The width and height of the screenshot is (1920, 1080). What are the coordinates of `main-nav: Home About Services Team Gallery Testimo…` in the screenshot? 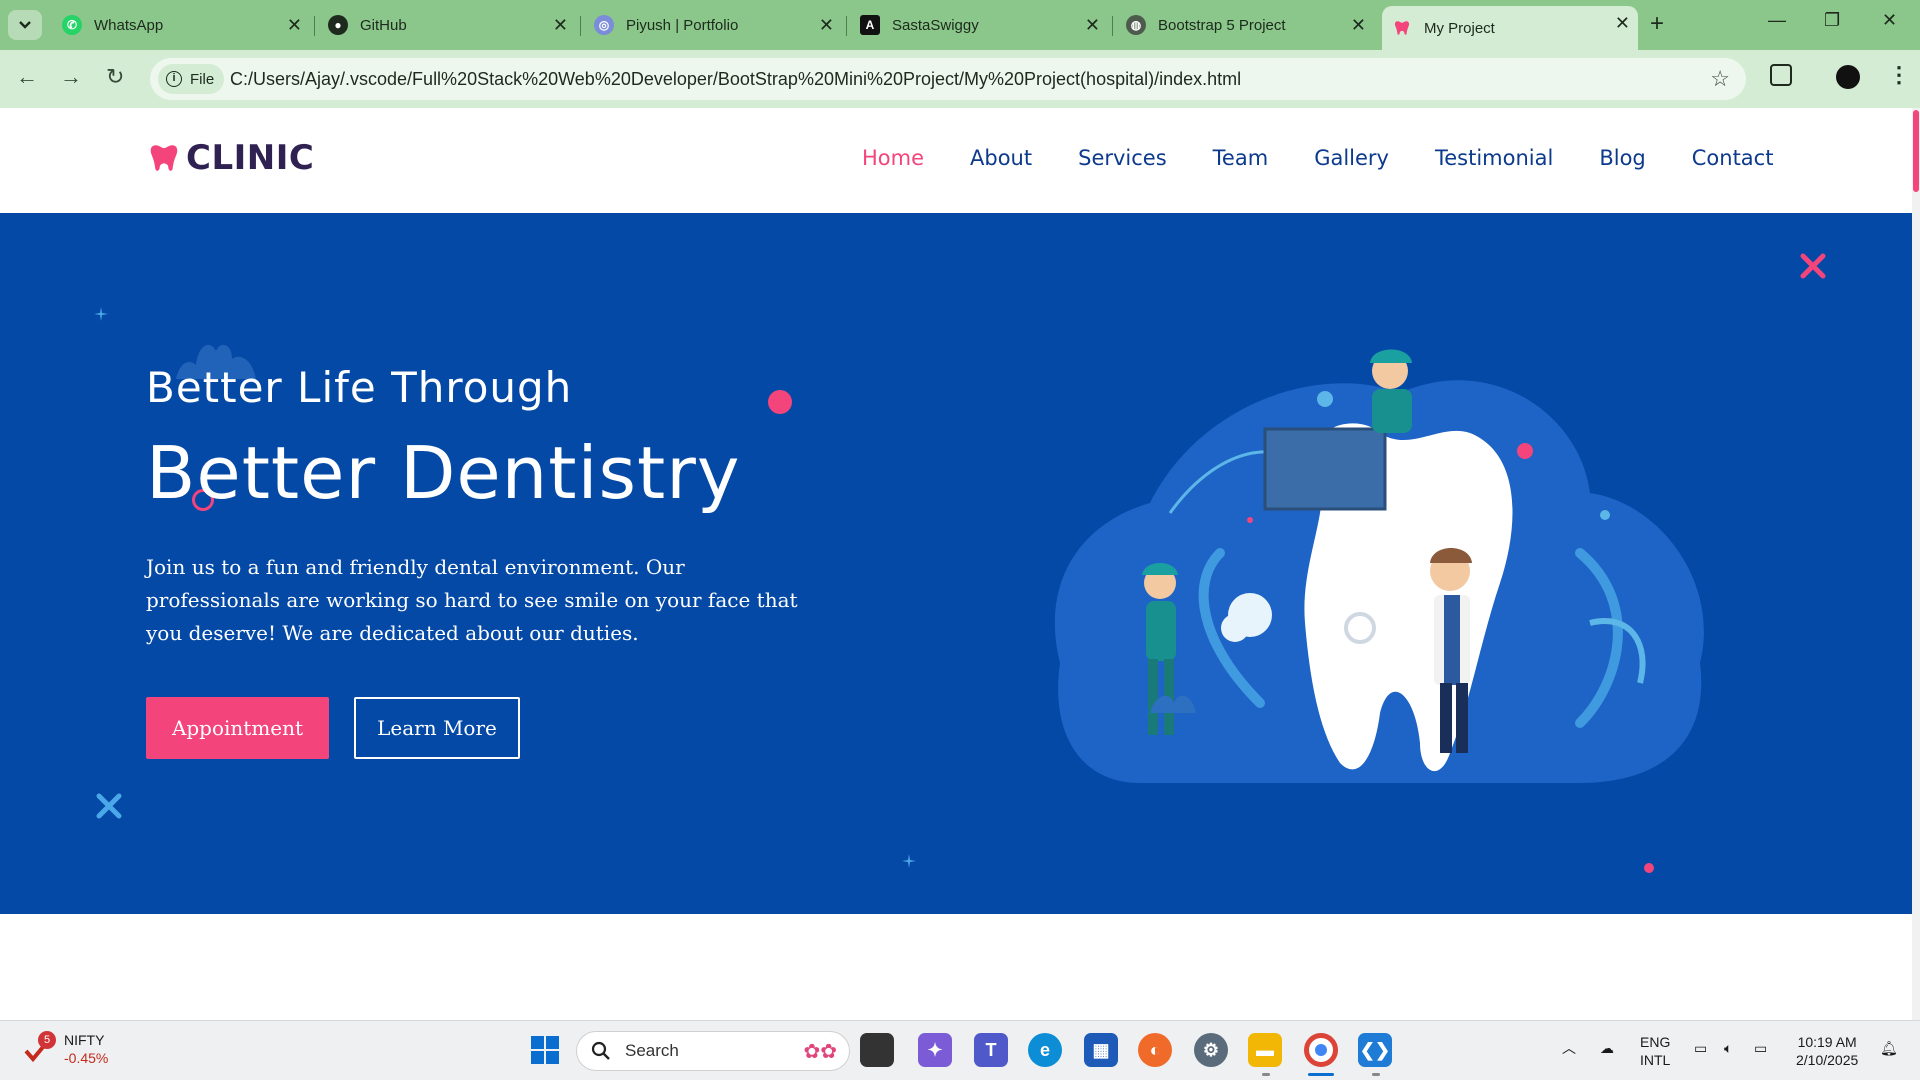 It's located at (1317, 158).